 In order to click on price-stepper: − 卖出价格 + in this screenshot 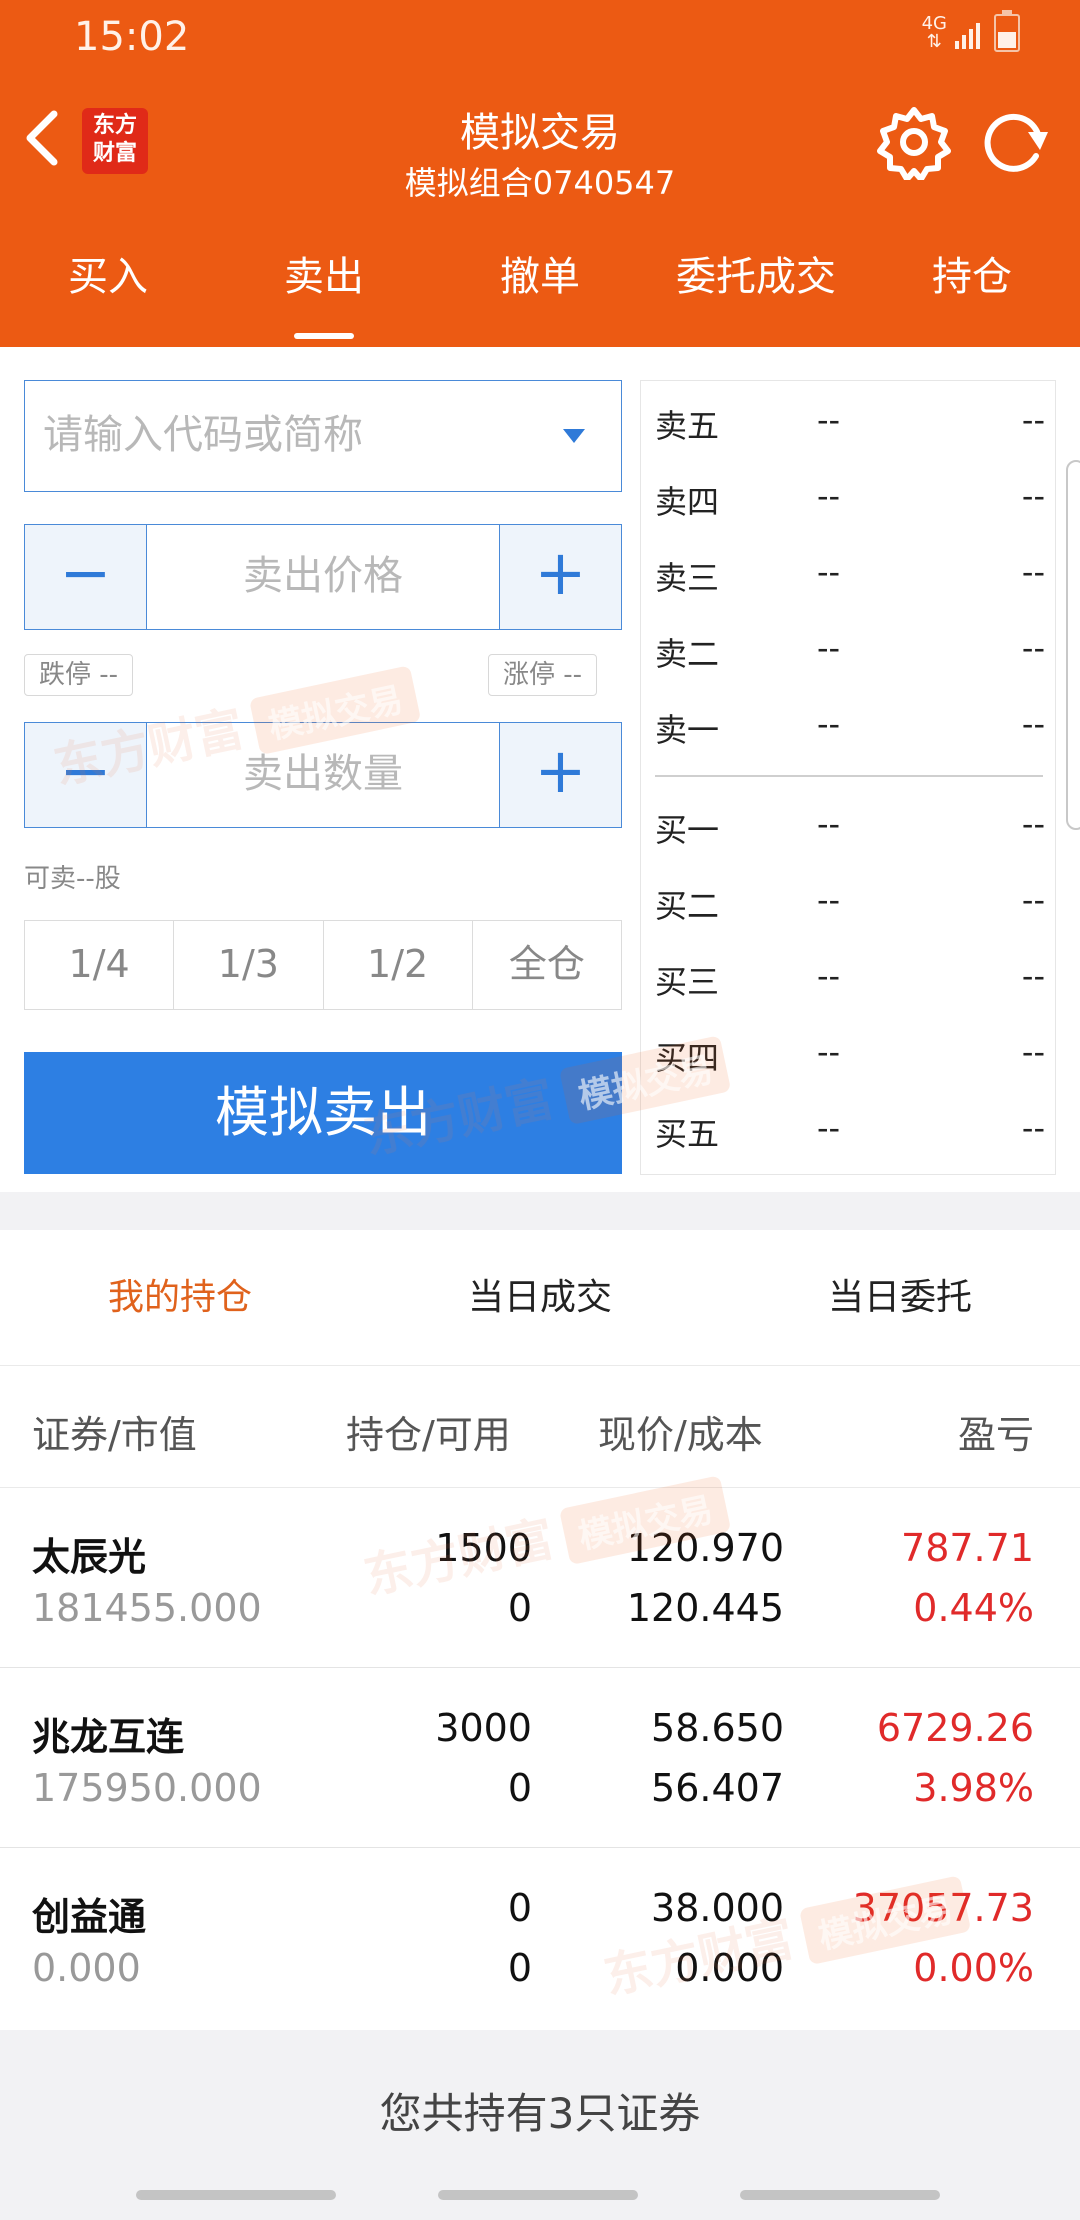, I will do `click(323, 577)`.